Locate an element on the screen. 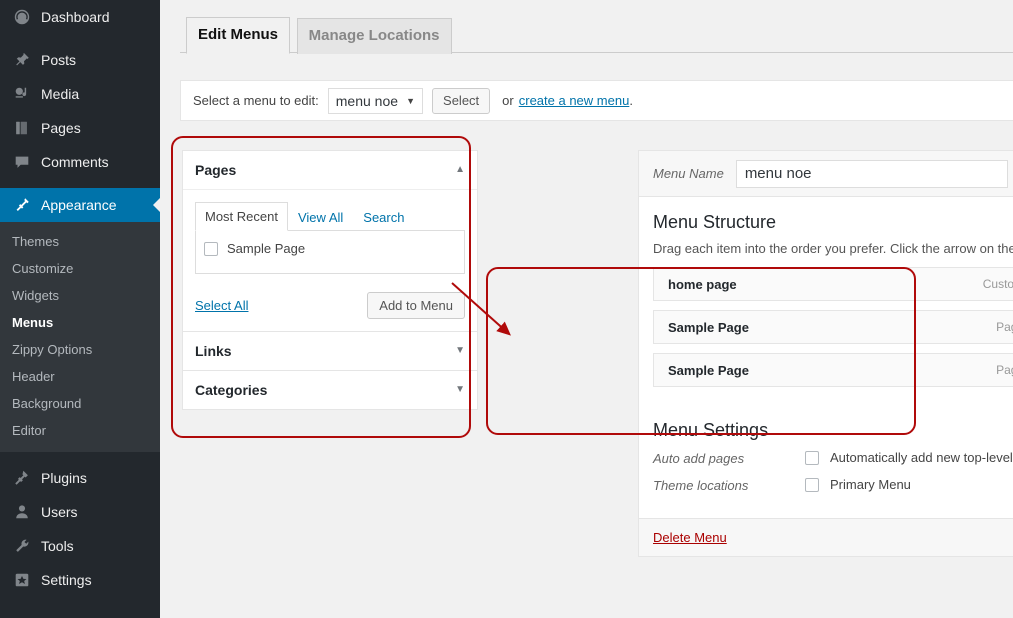 Image resolution: width=1013 pixels, height=618 pixels. categories-postbox: Categories ▼ is located at coordinates (330, 390).